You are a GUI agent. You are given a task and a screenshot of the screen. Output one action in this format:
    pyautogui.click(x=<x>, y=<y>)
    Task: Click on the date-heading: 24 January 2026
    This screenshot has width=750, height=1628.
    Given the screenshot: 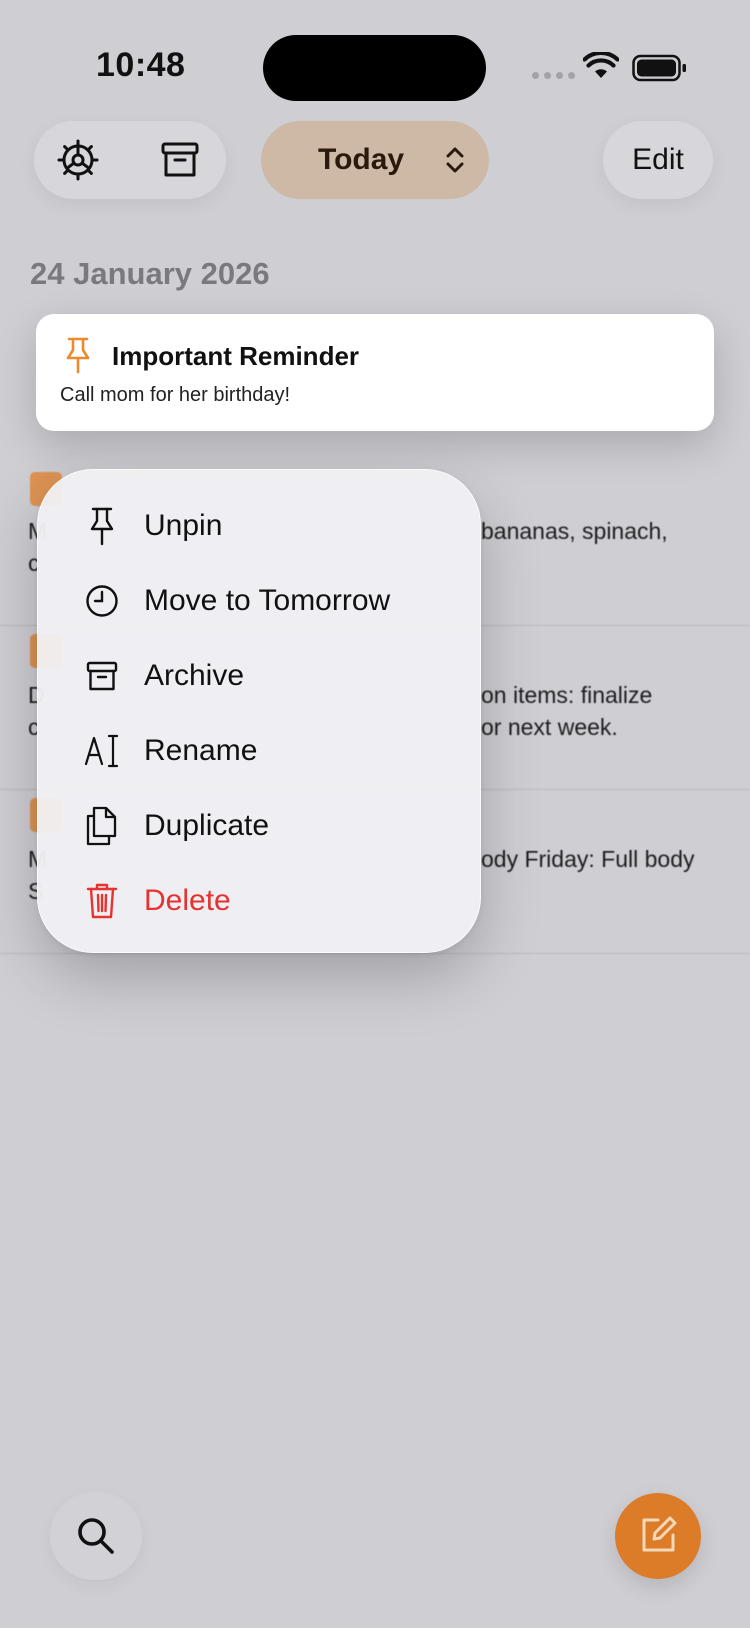 What is the action you would take?
    pyautogui.click(x=150, y=273)
    